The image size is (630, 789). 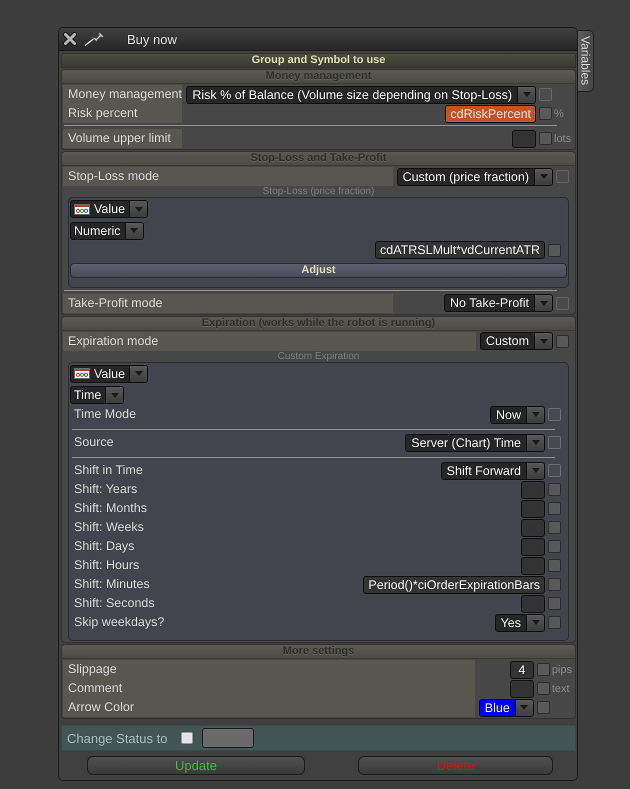 I want to click on wide-button: Adjust, so click(x=318, y=270).